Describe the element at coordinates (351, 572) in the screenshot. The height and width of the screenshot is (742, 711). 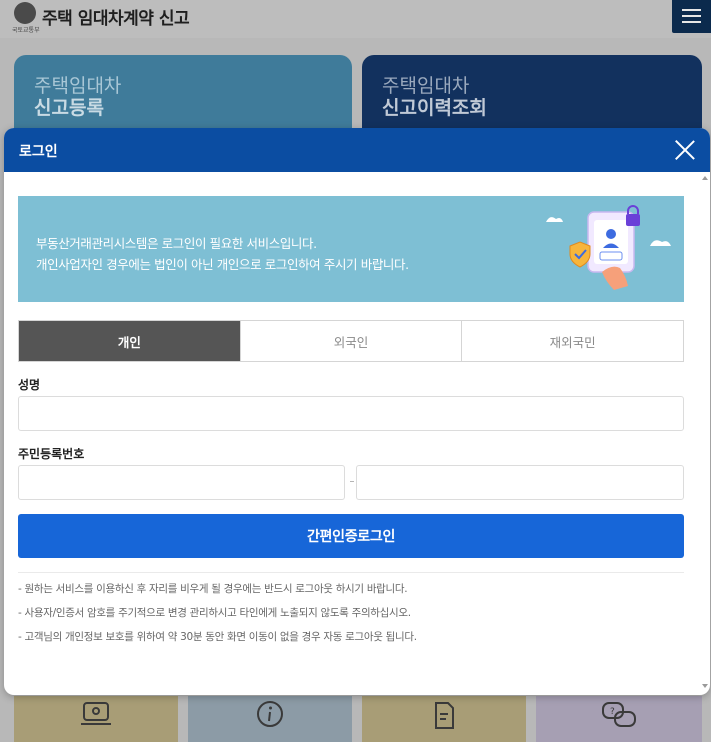
I see `divider` at that location.